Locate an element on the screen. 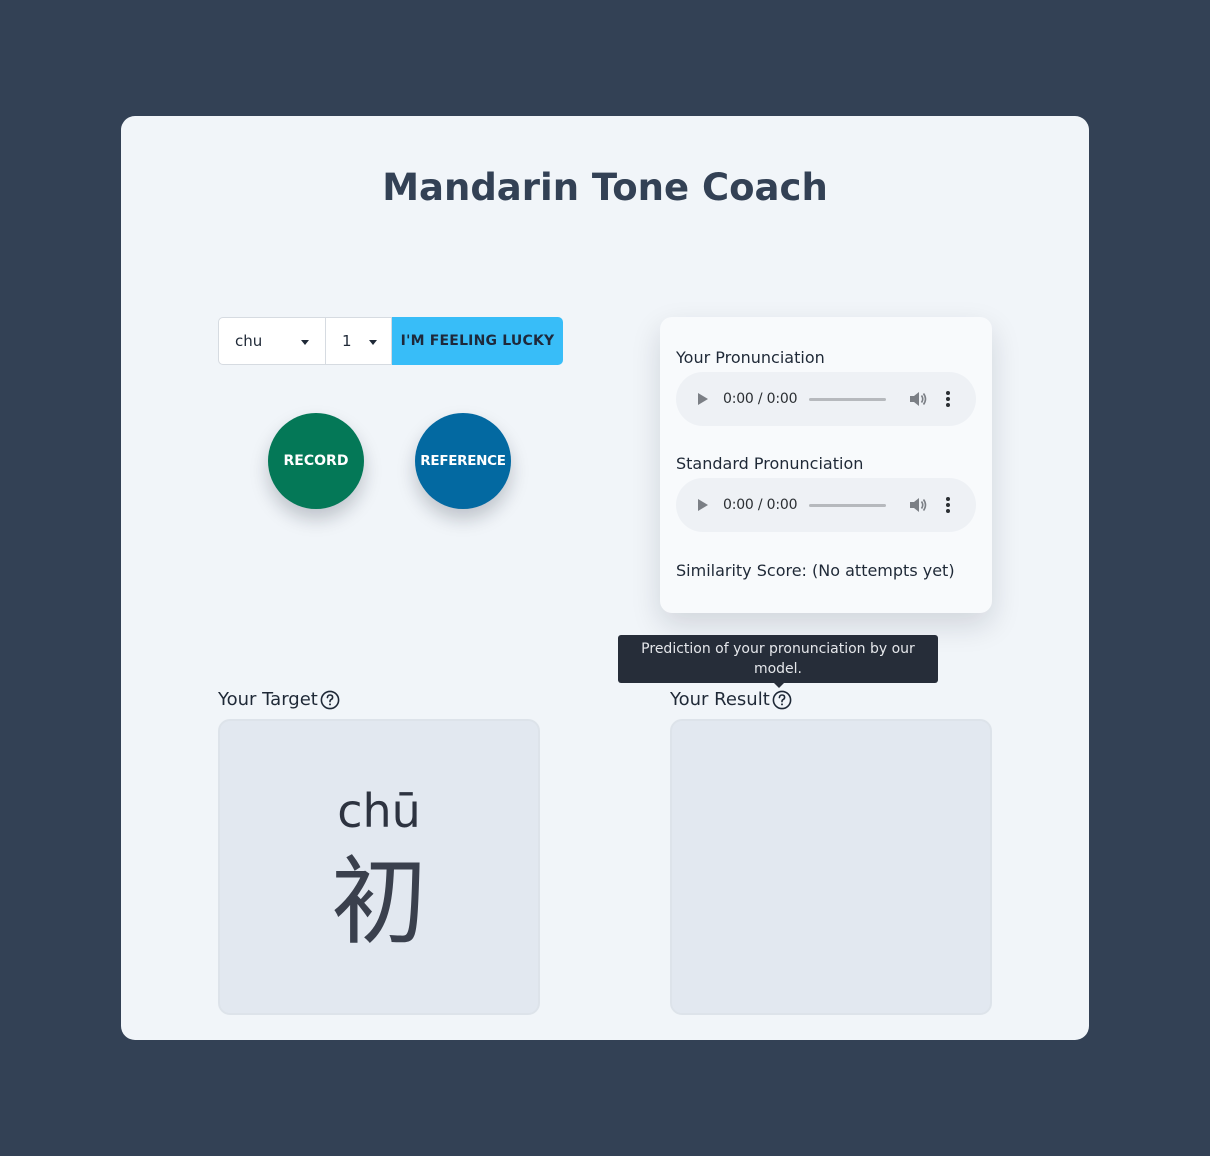 Image resolution: width=1210 pixels, height=1156 pixels. standard-pronunciation-label: Standard Pronunciation is located at coordinates (770, 463).